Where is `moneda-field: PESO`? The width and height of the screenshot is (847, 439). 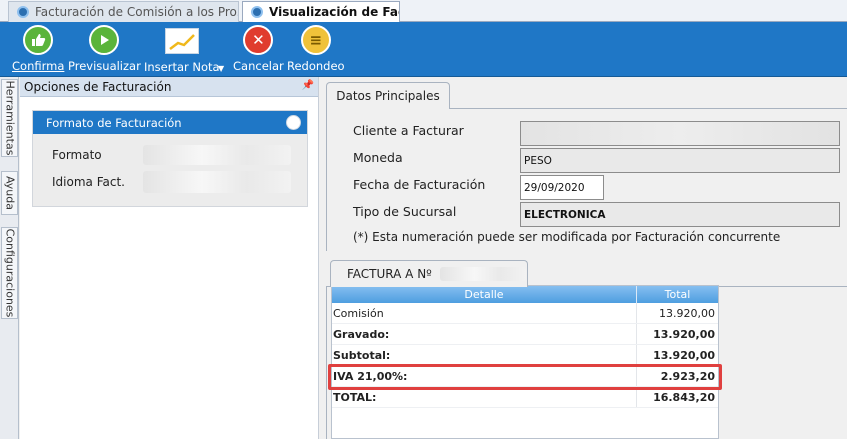 moneda-field: PESO is located at coordinates (680, 160).